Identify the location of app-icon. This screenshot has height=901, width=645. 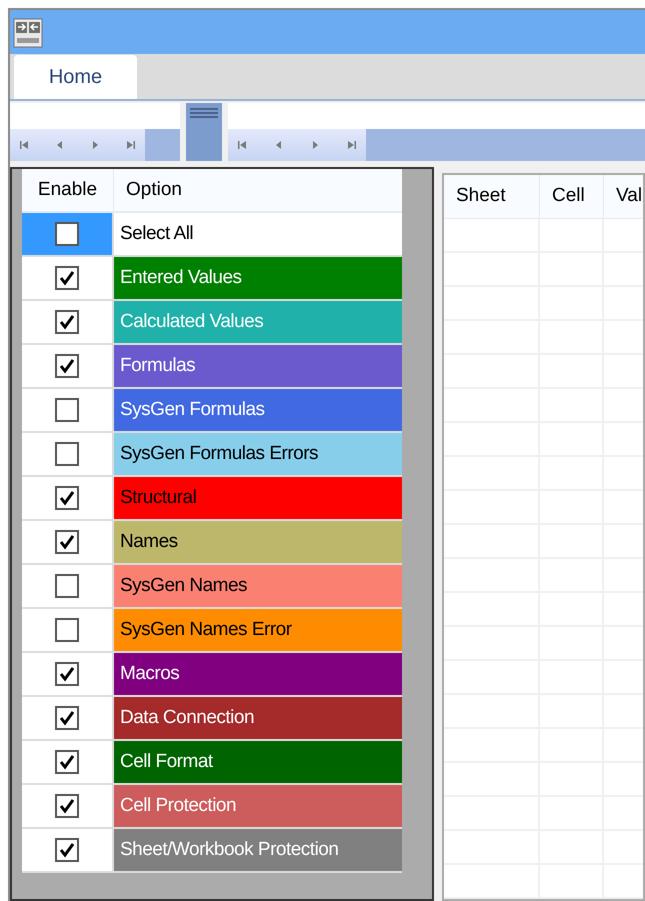
(28, 33).